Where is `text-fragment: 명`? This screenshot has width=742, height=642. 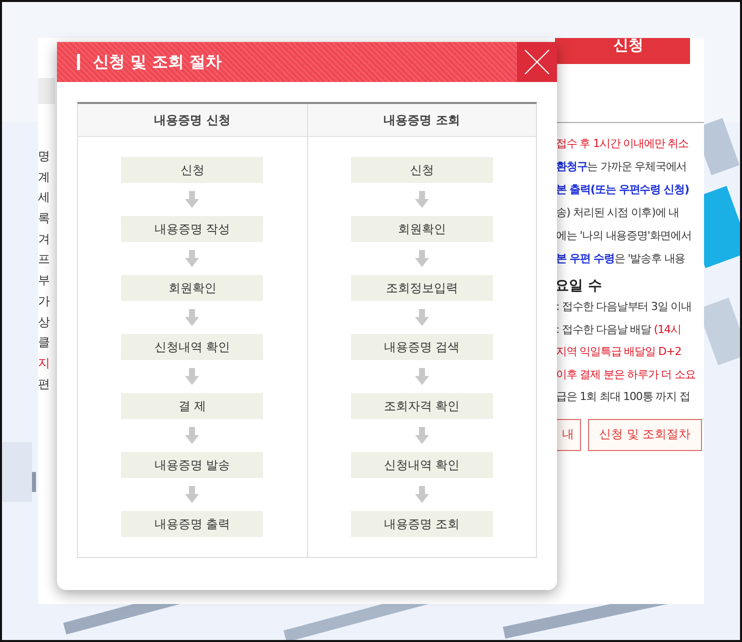
text-fragment: 명 is located at coordinates (44, 156).